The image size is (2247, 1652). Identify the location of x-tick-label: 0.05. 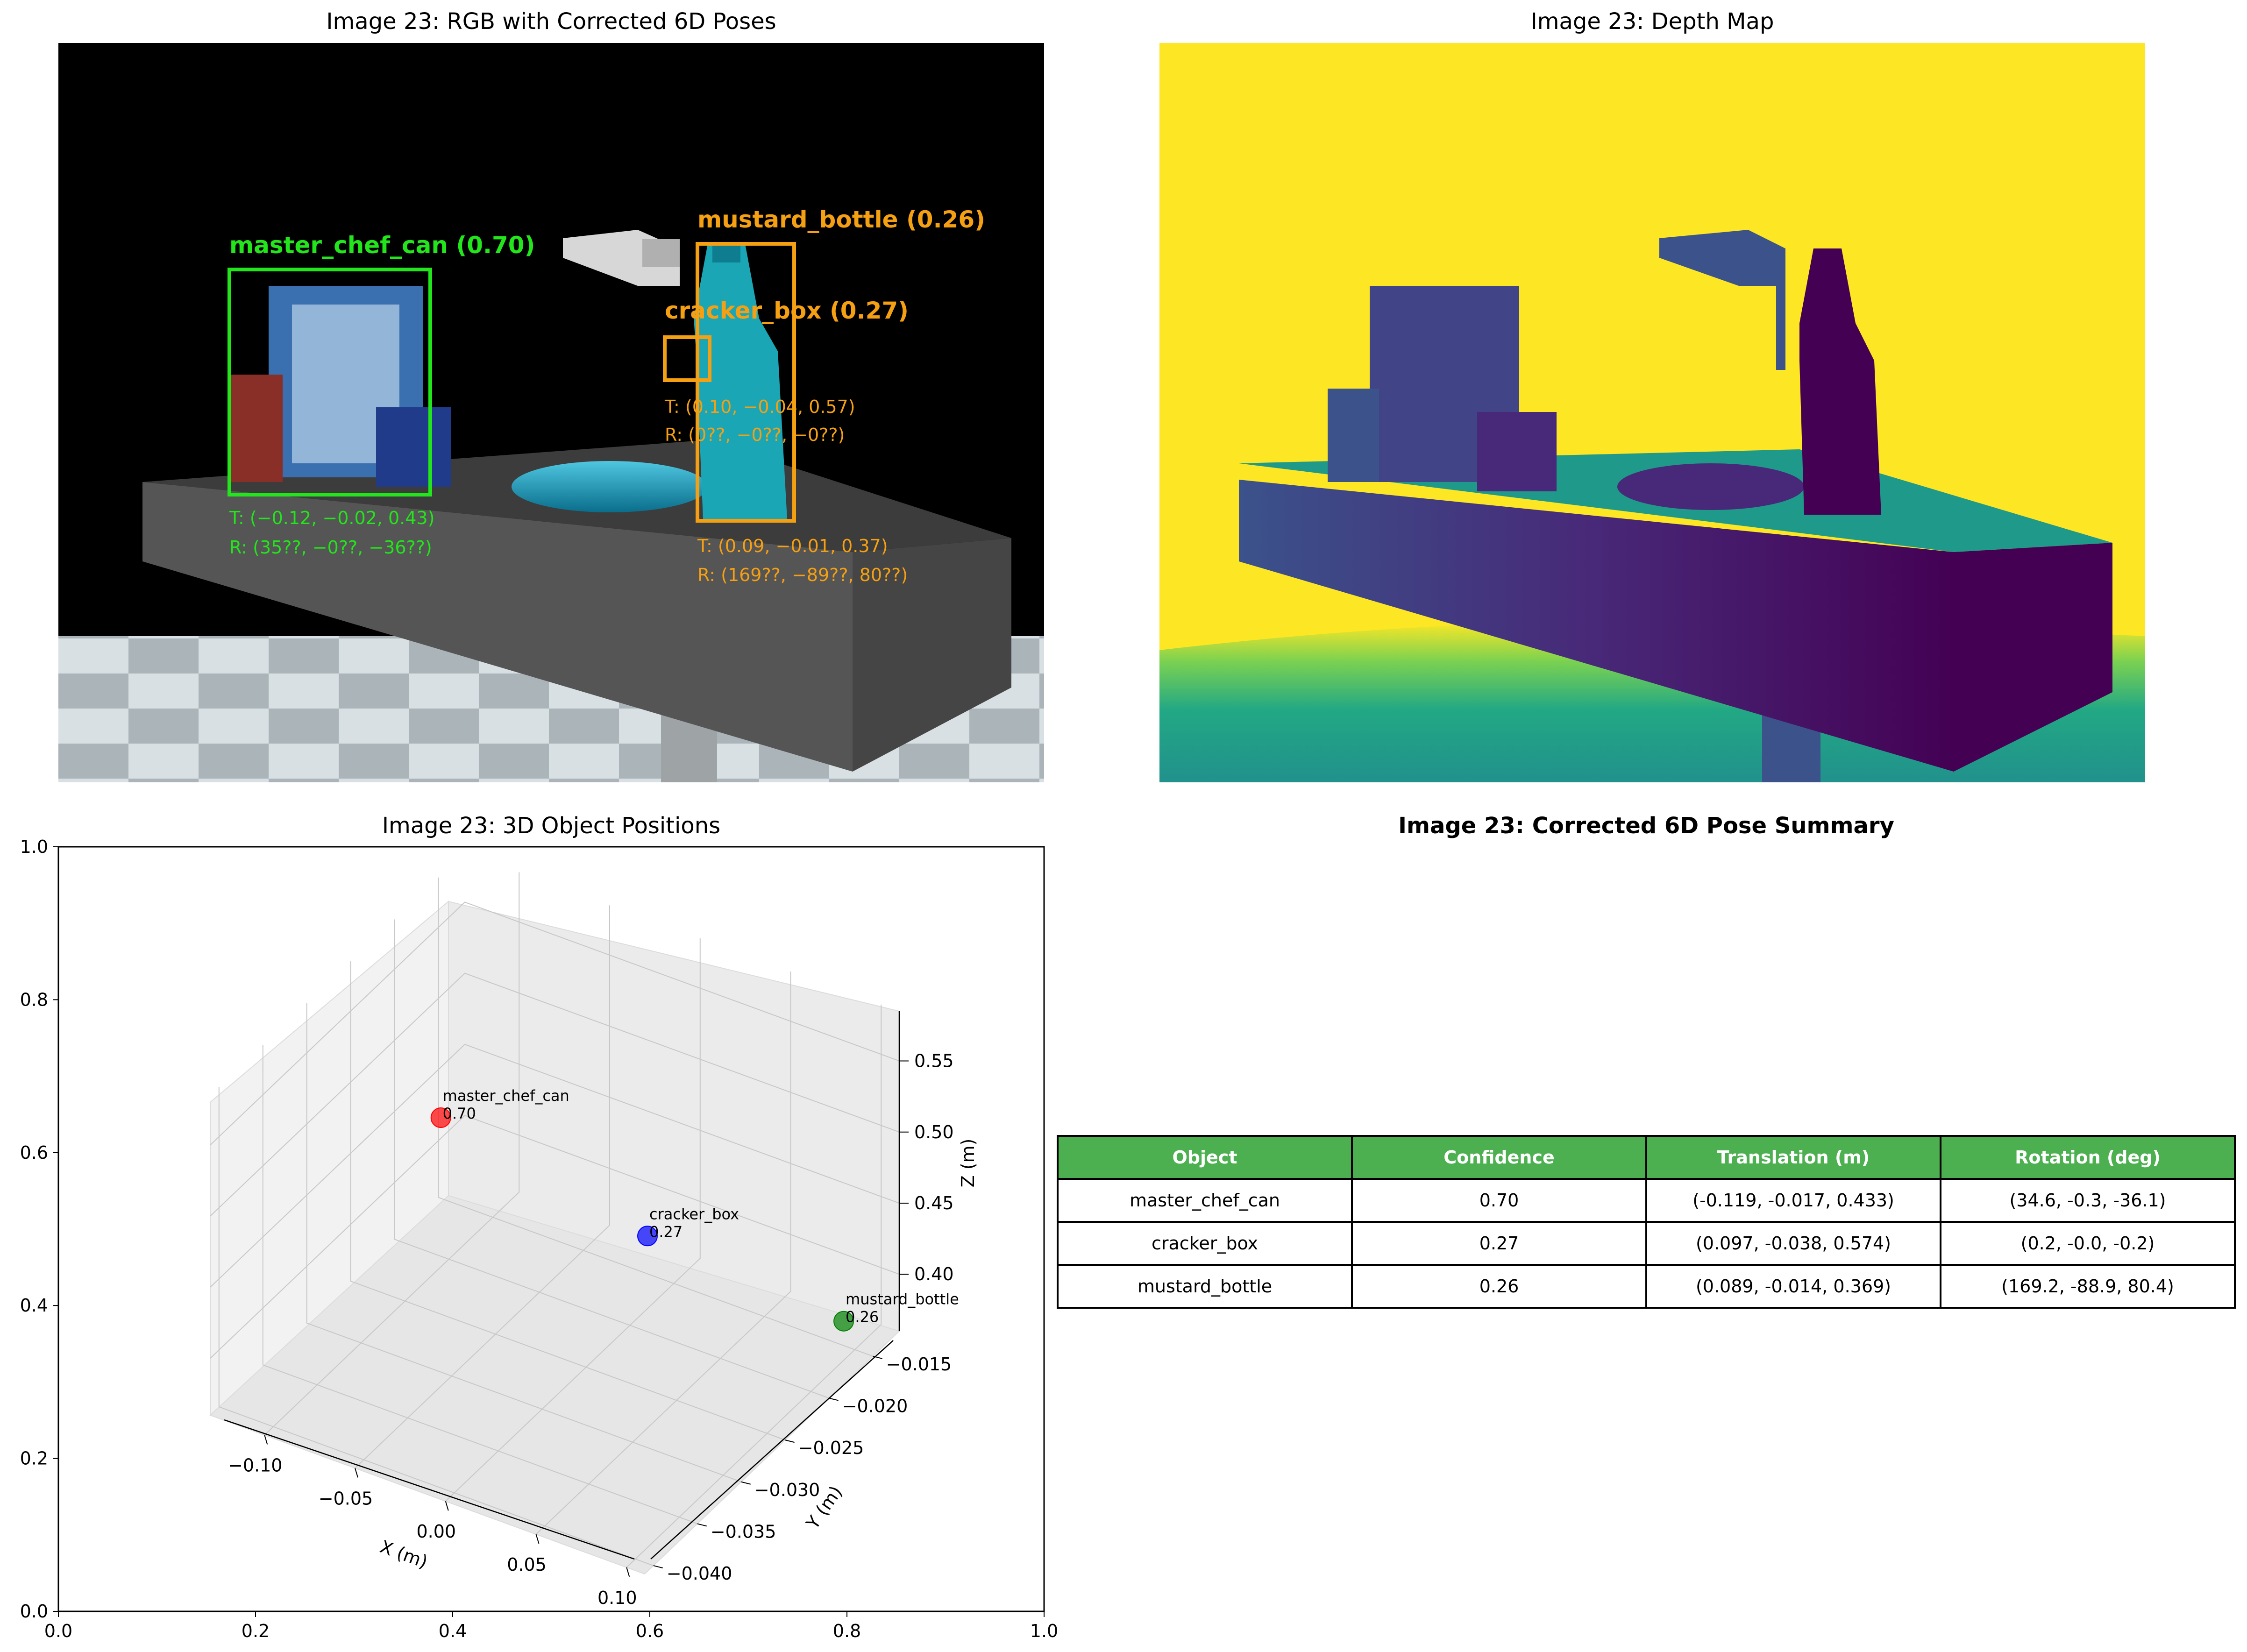
(527, 1564).